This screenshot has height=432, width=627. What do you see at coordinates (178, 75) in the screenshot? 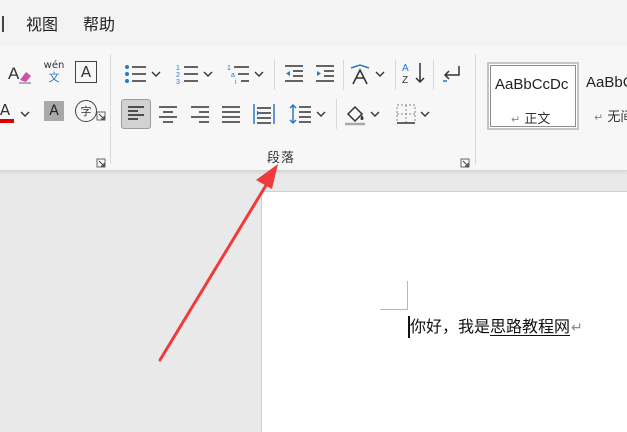
I see `svg-text: 2` at bounding box center [178, 75].